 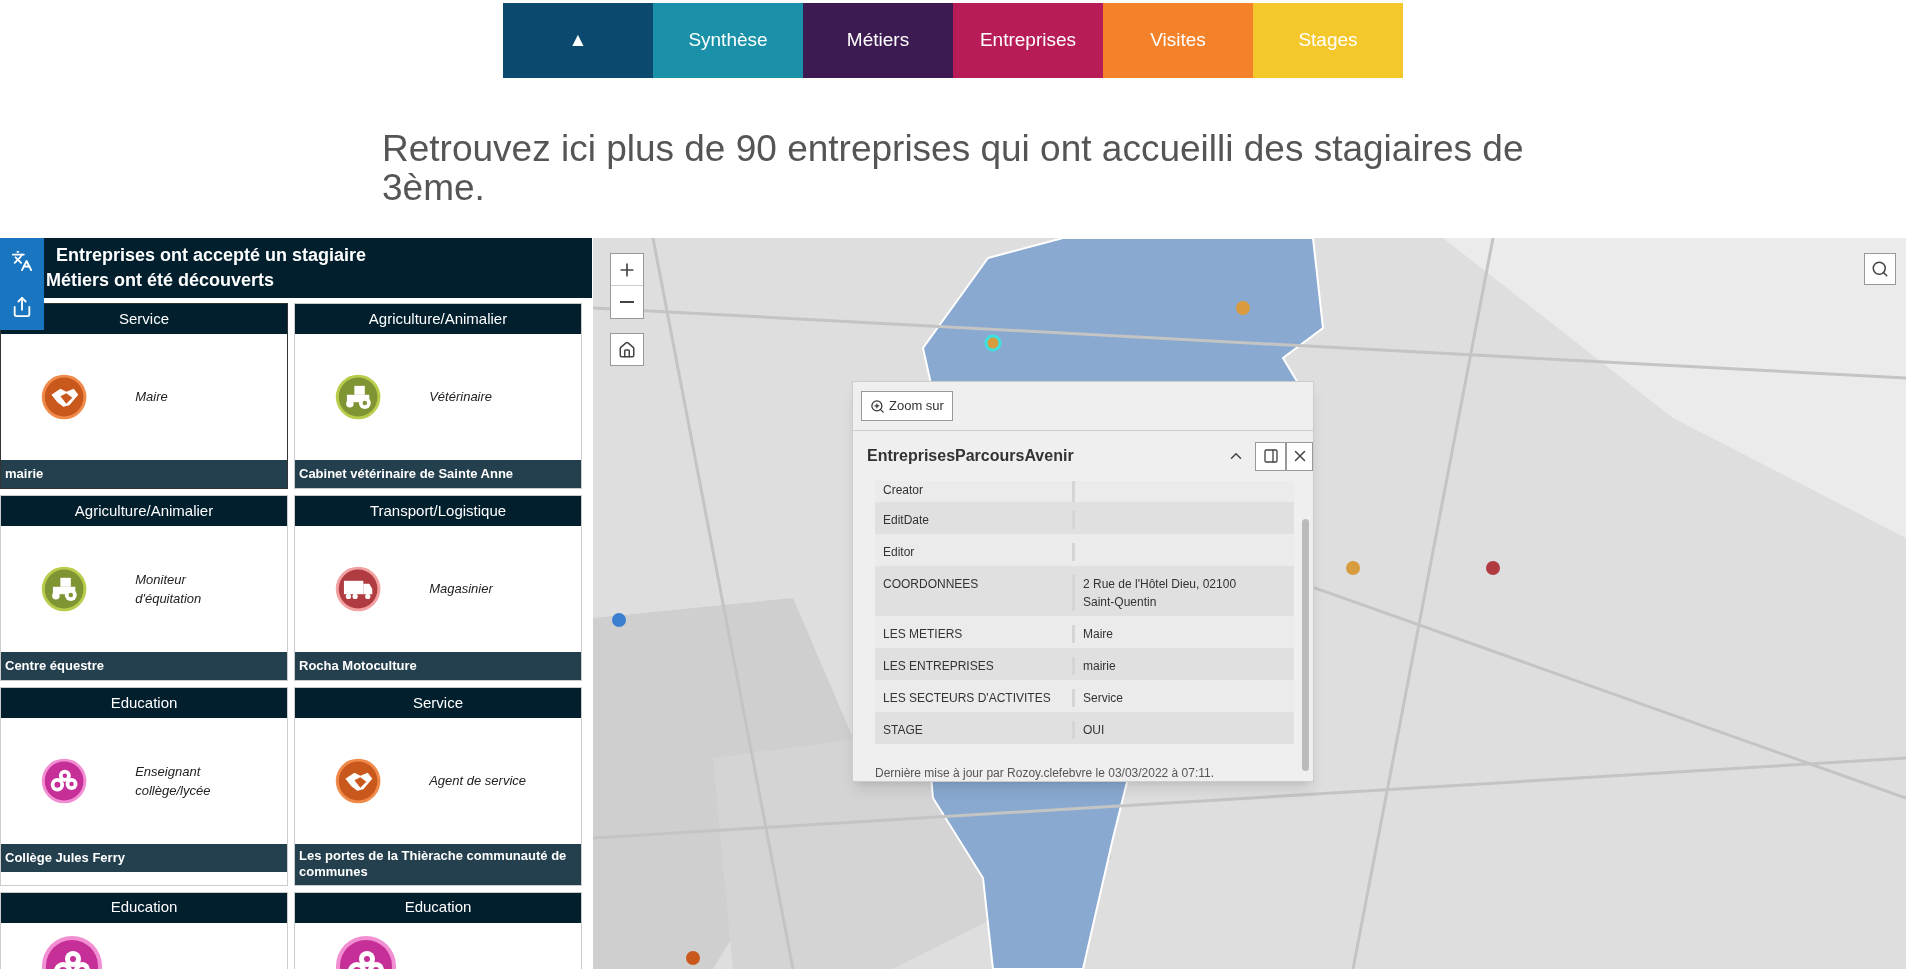 I want to click on company-card: Transport/Logistique Magasinier Rocha Motoculture, so click(x=438, y=588).